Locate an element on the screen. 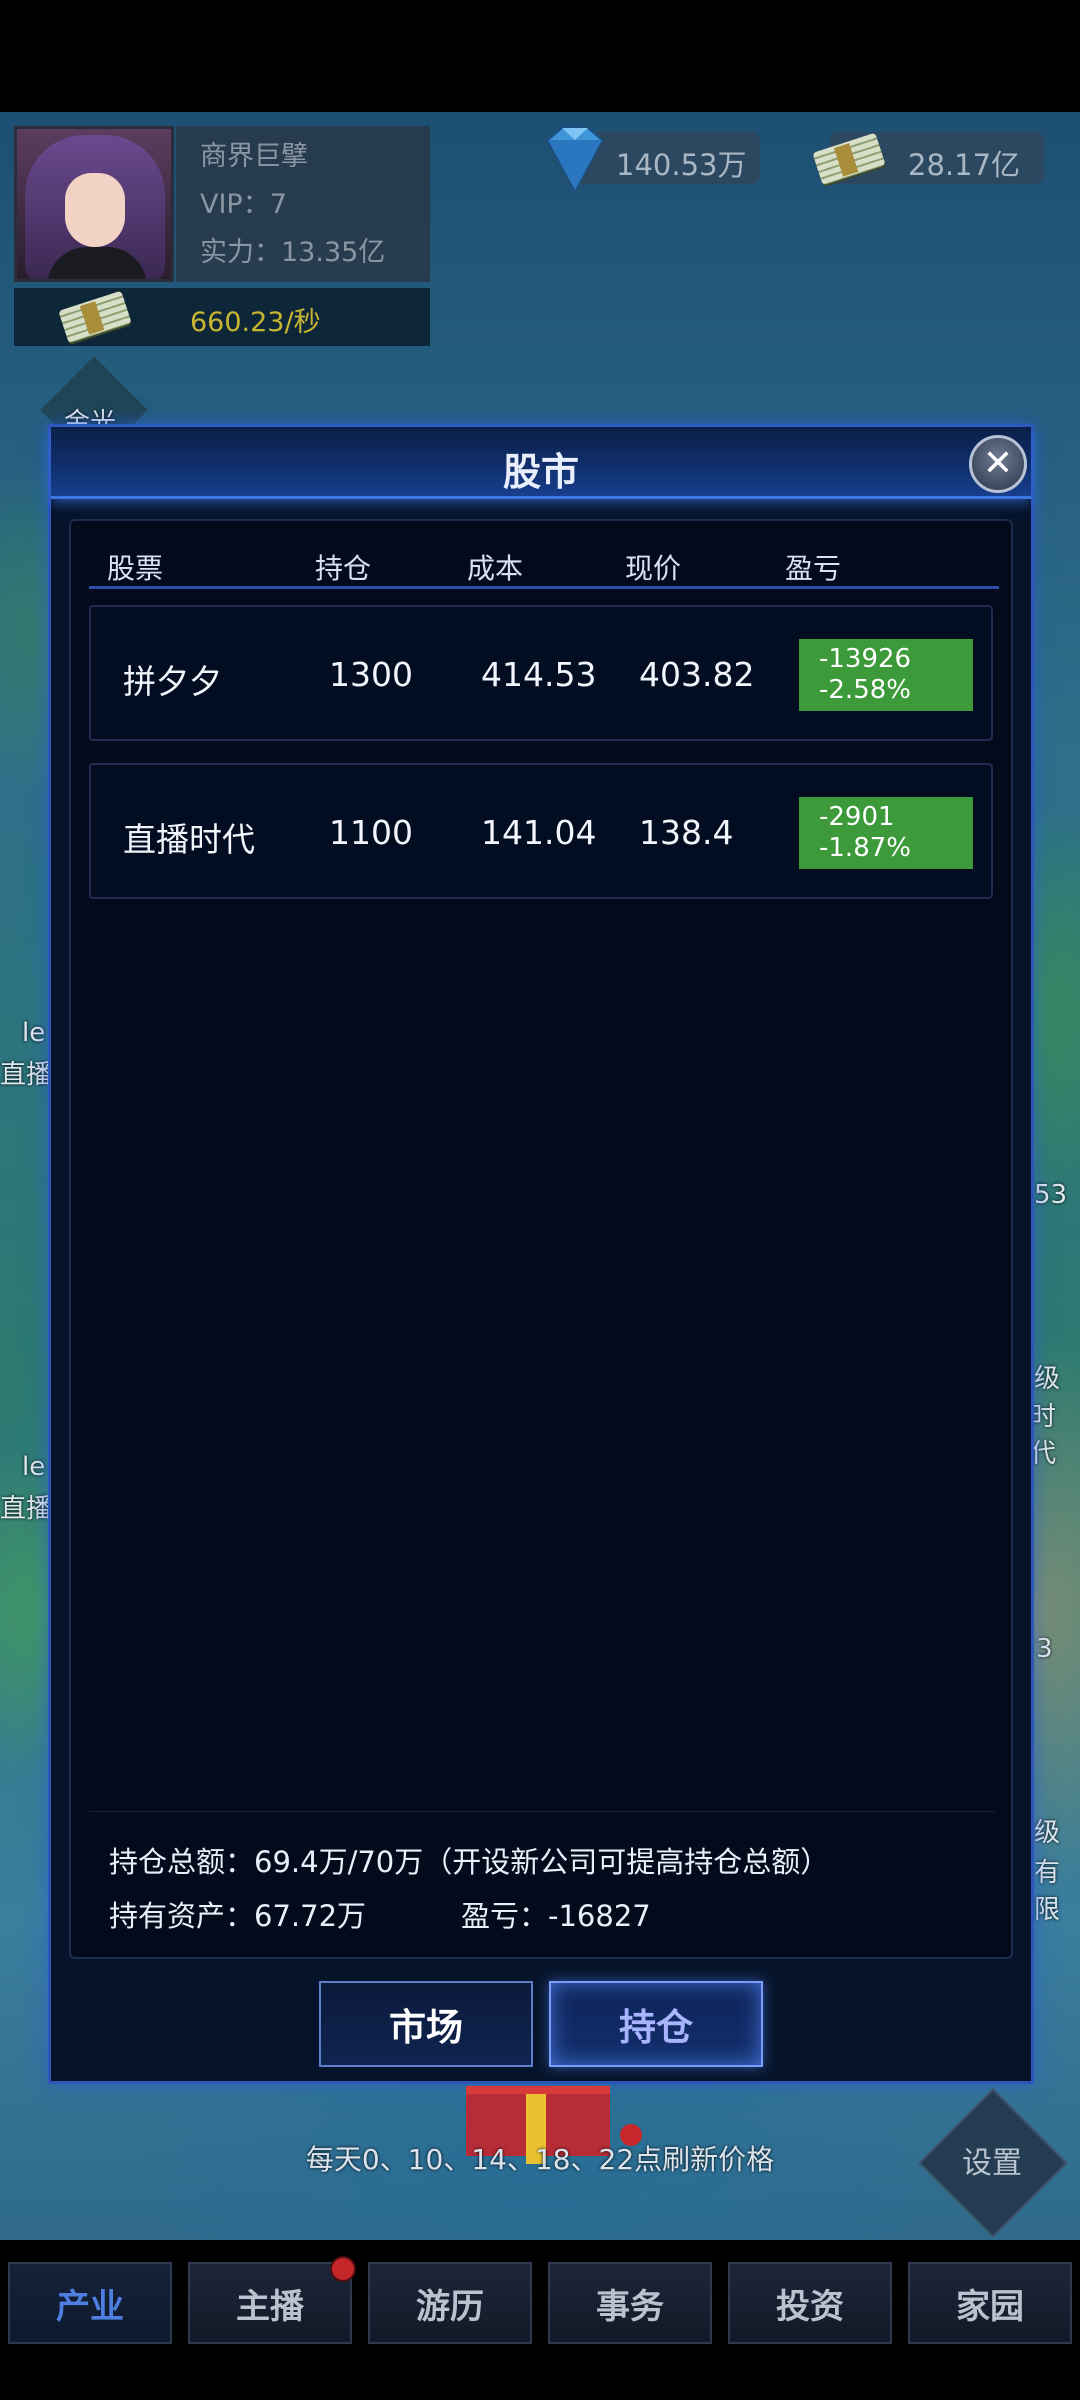 This screenshot has width=1080, height=2400. player-power: 实力：13.35亿 is located at coordinates (293, 252).